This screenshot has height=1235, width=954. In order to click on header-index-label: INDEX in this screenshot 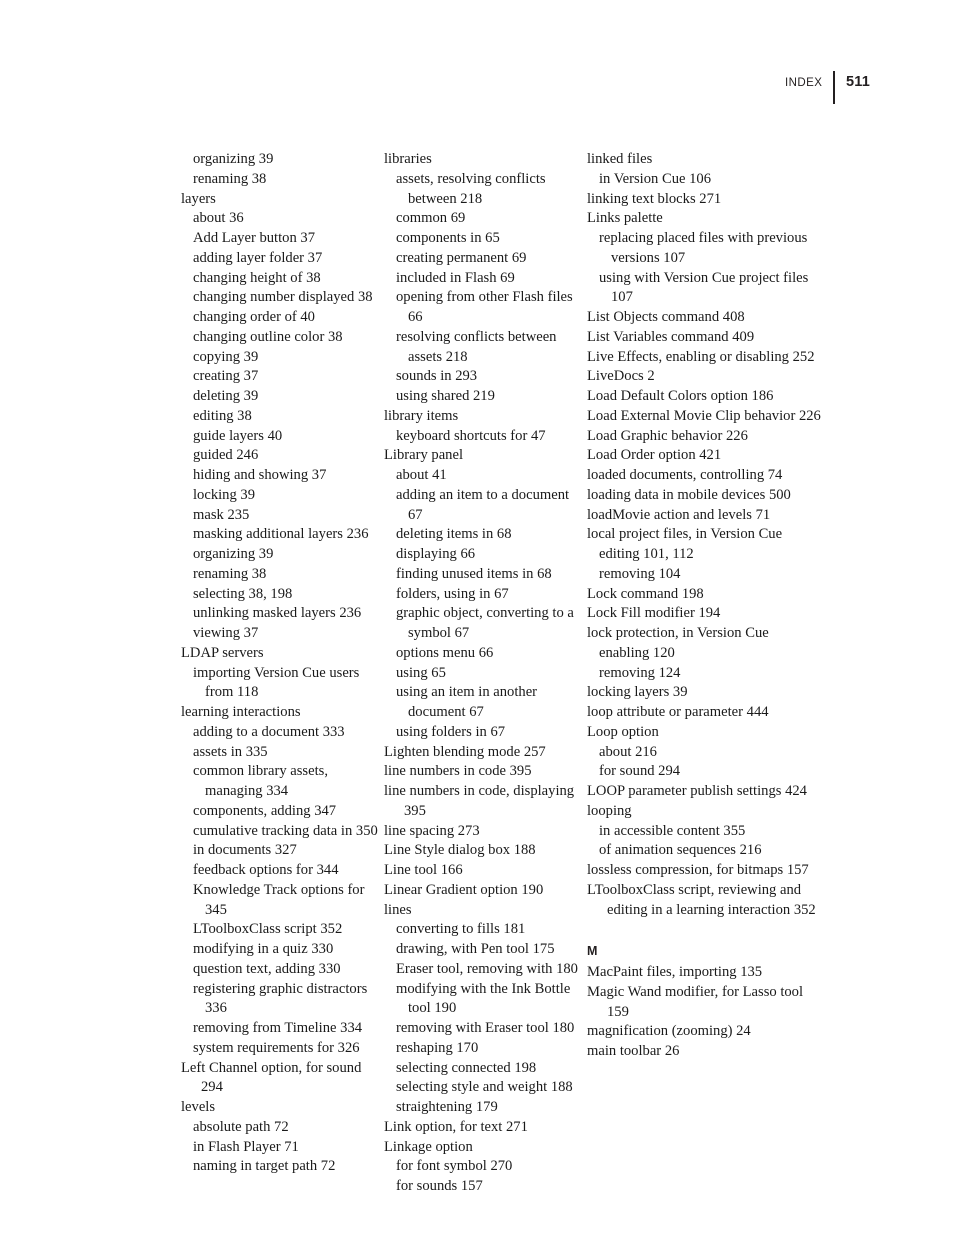, I will do `click(804, 83)`.